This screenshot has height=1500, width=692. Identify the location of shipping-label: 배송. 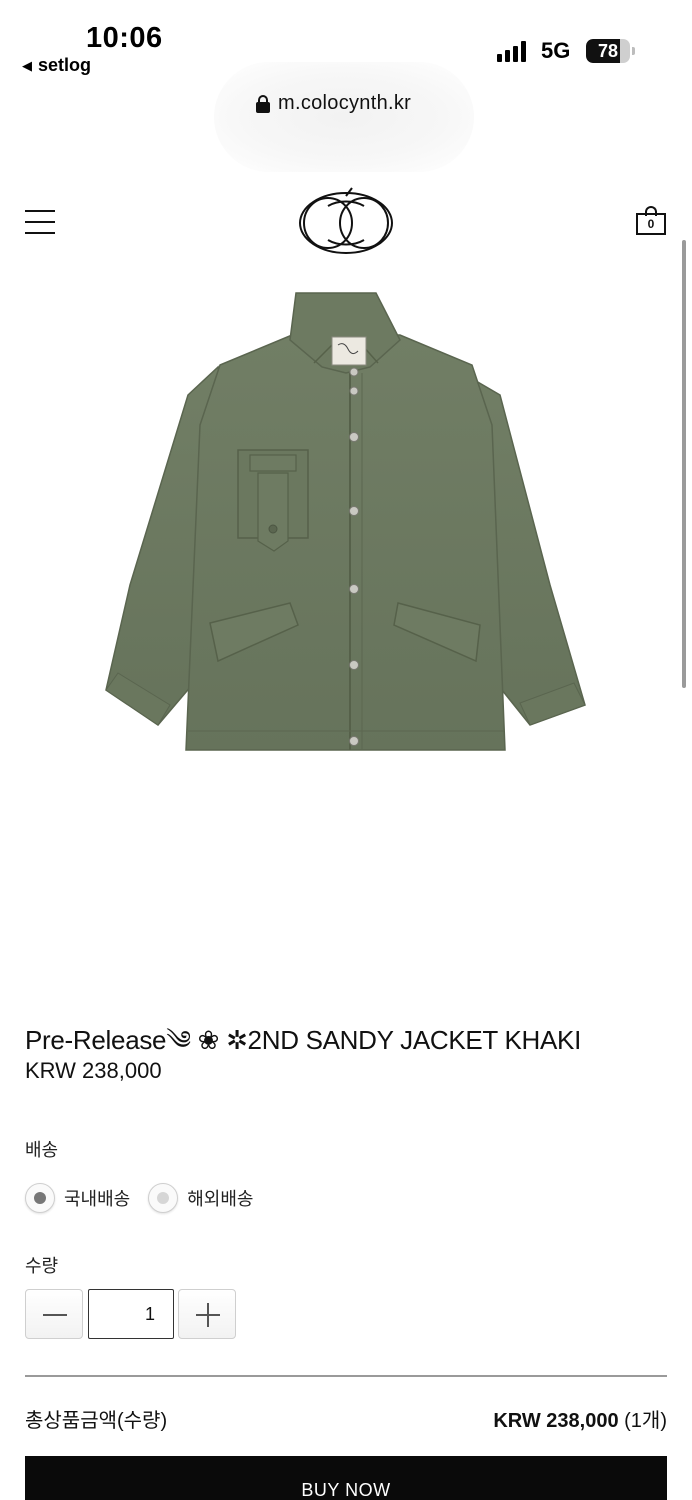
(42, 1150).